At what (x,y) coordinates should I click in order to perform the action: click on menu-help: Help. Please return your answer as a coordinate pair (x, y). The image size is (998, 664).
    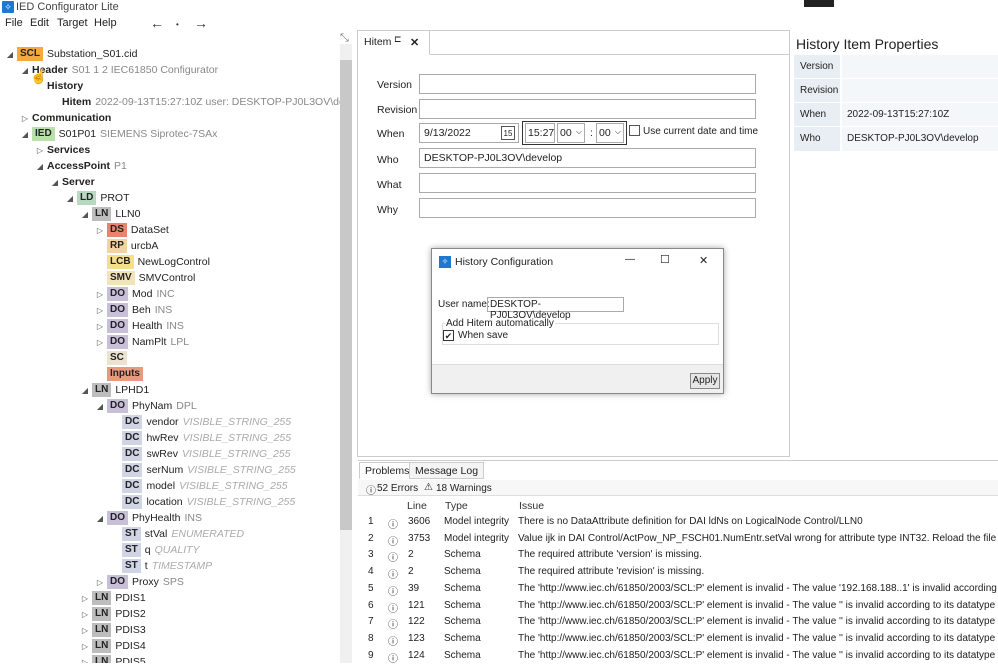
    Looking at the image, I should click on (105, 23).